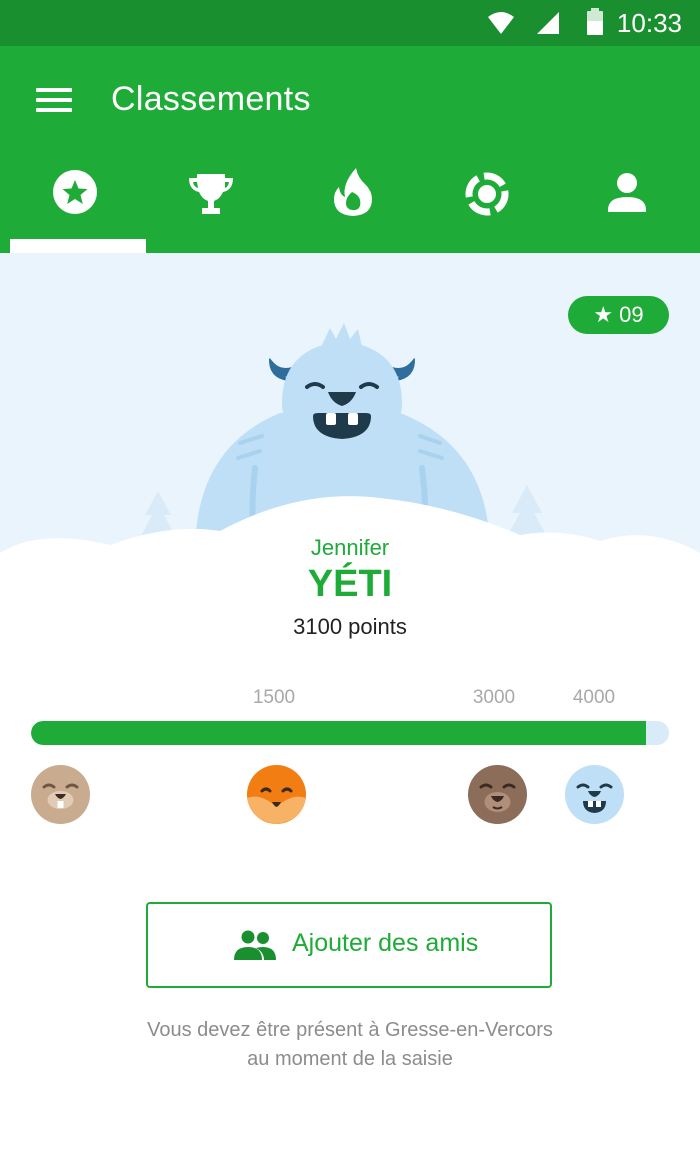 The width and height of the screenshot is (700, 1151). What do you see at coordinates (494, 697) in the screenshot?
I see `tick-label: 3000` at bounding box center [494, 697].